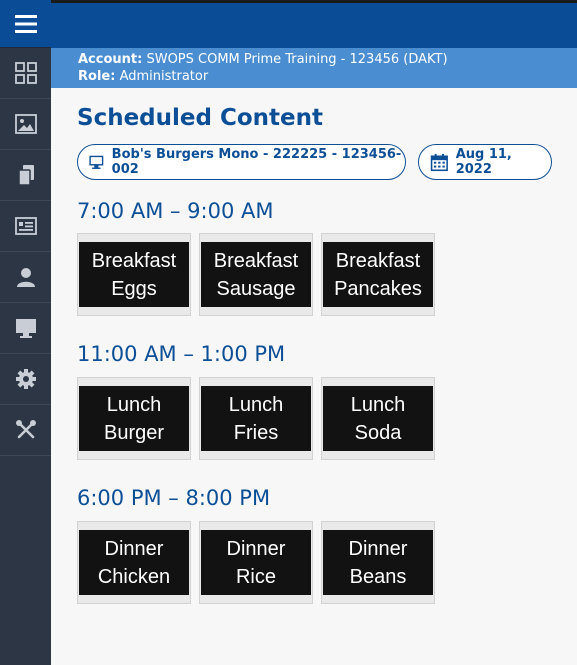 The image size is (577, 665). I want to click on gear-icon, so click(25, 379).